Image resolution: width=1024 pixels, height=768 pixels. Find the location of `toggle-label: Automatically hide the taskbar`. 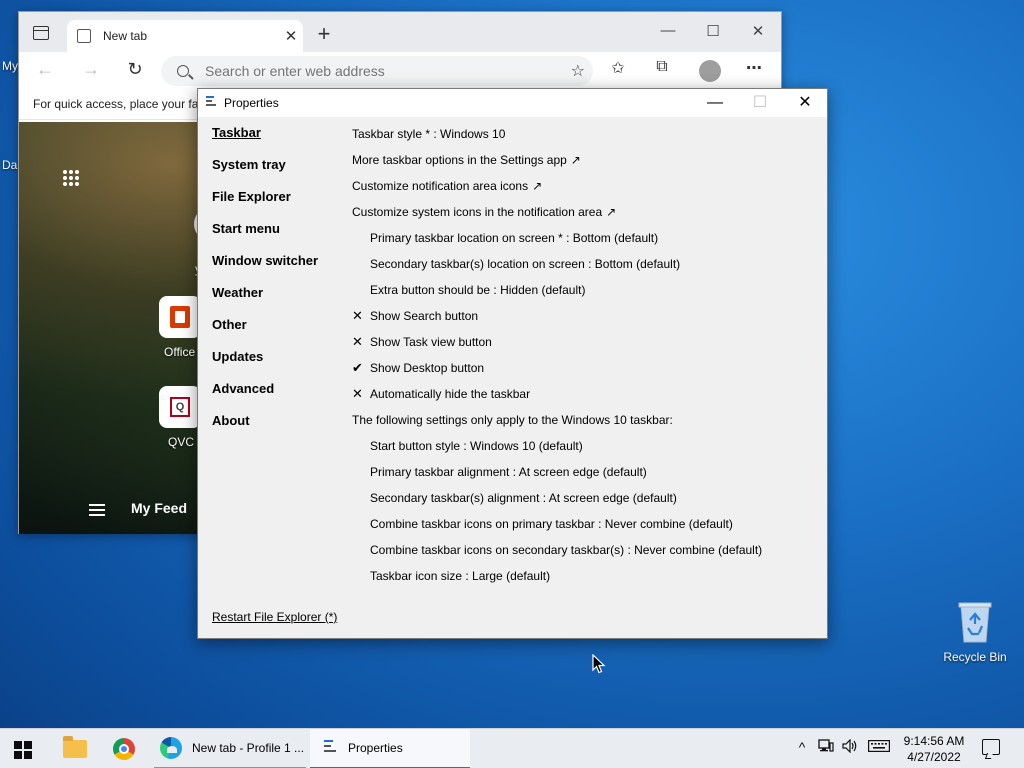

toggle-label: Automatically hide the taskbar is located at coordinates (450, 394).